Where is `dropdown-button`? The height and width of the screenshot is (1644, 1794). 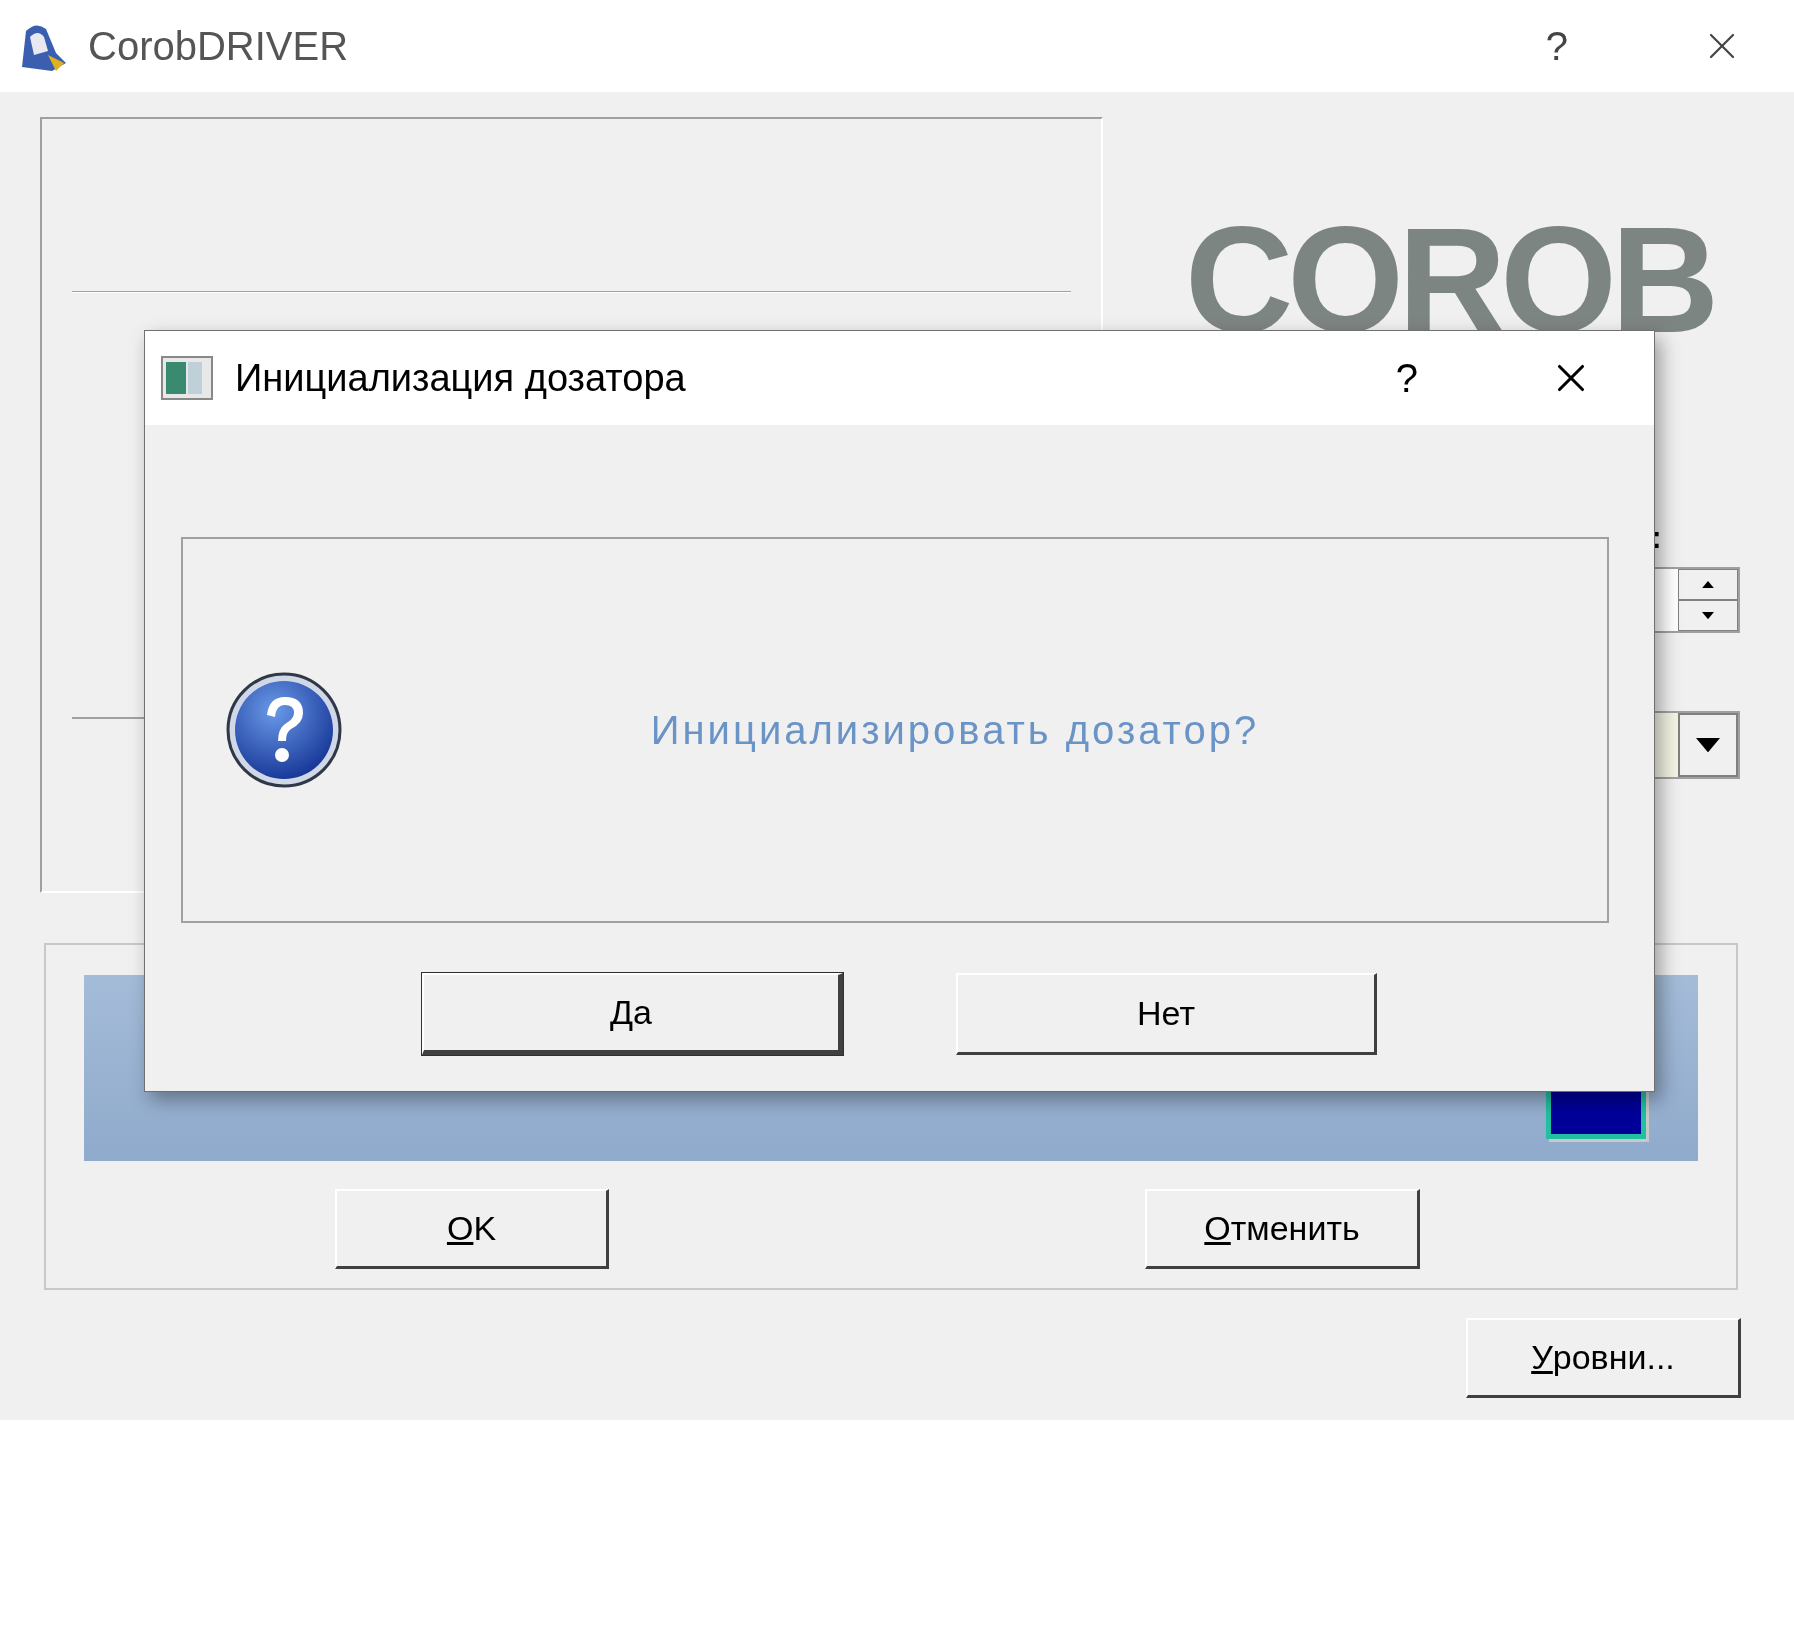 dropdown-button is located at coordinates (1708, 745).